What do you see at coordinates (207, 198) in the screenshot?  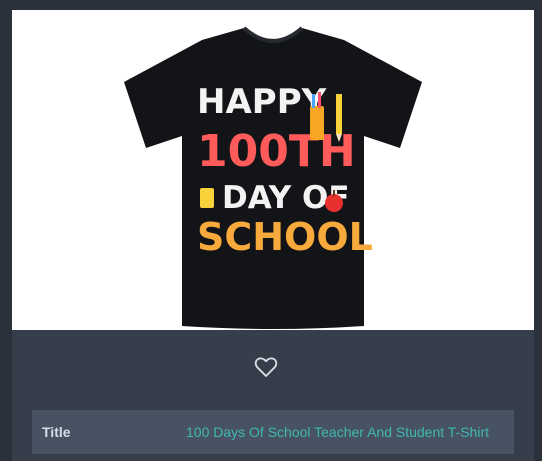 I see `notebook-icon` at bounding box center [207, 198].